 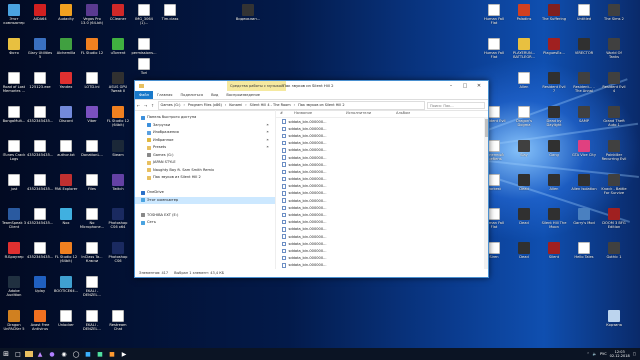 I want to click on desktop-icon: Restream Chat, so click(x=118, y=325).